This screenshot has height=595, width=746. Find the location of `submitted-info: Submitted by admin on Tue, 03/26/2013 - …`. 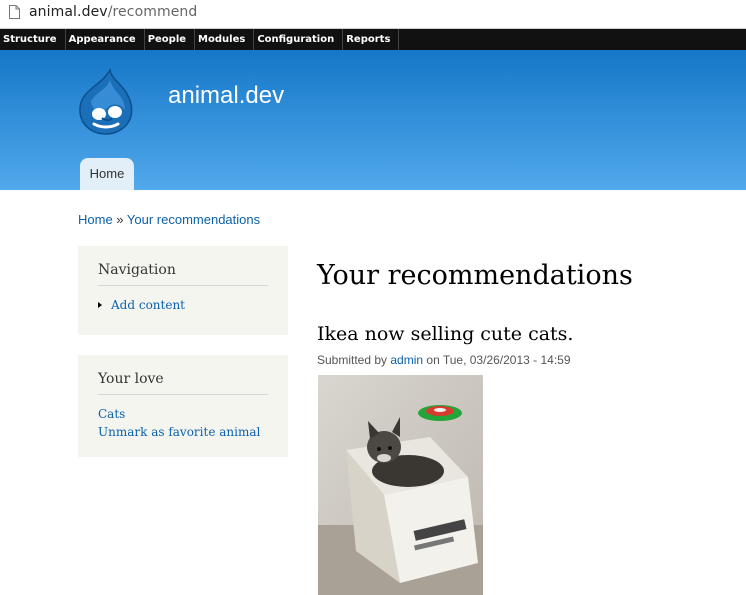

submitted-info: Submitted by admin on Tue, 03/26/2013 - … is located at coordinates (444, 360).